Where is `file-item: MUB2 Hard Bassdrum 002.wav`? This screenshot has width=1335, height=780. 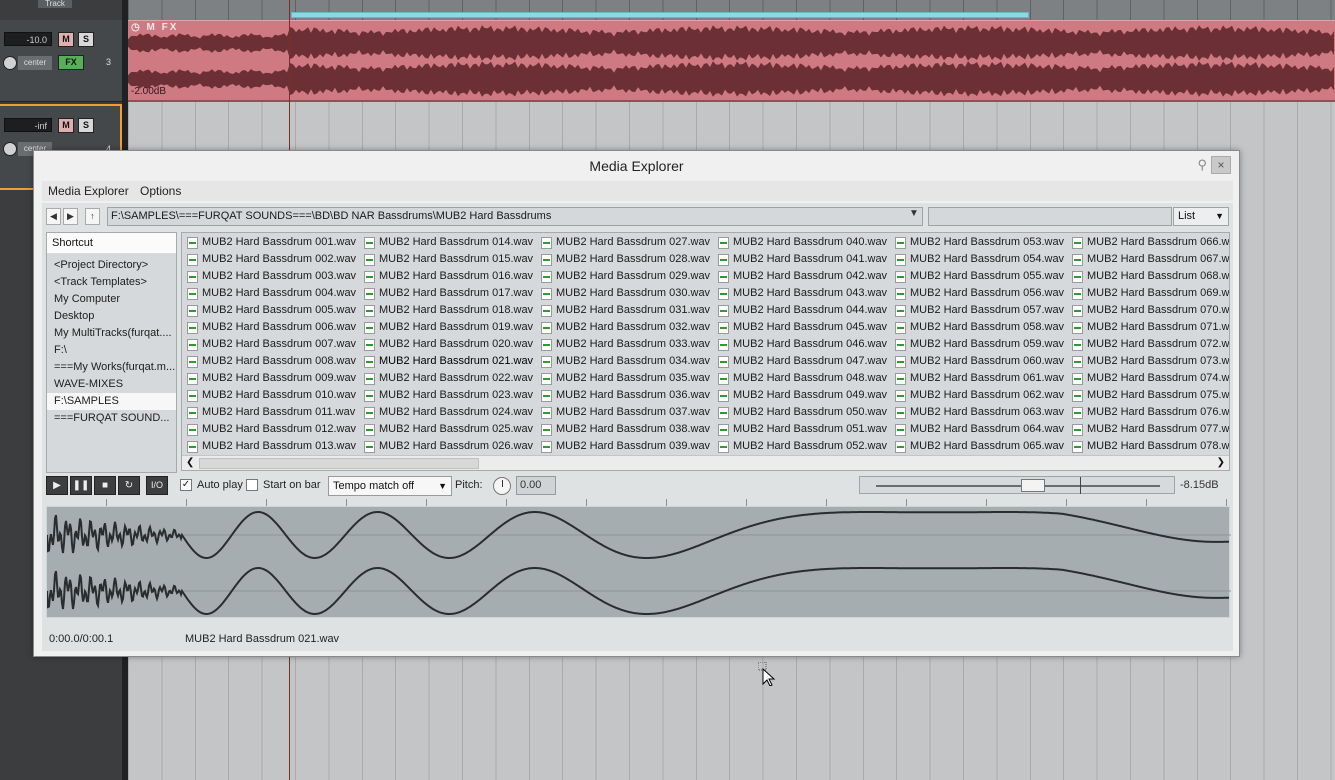
file-item: MUB2 Hard Bassdrum 002.wav is located at coordinates (272, 259).